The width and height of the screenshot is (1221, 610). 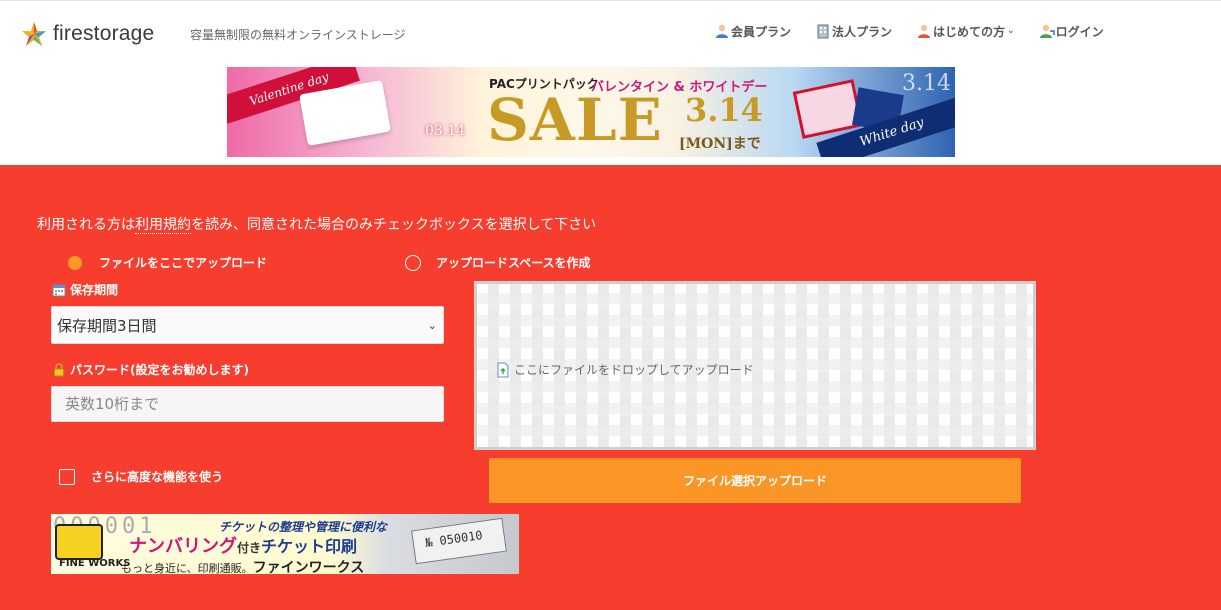 What do you see at coordinates (95, 563) in the screenshot?
I see `ad-brand: FINE WORKS` at bounding box center [95, 563].